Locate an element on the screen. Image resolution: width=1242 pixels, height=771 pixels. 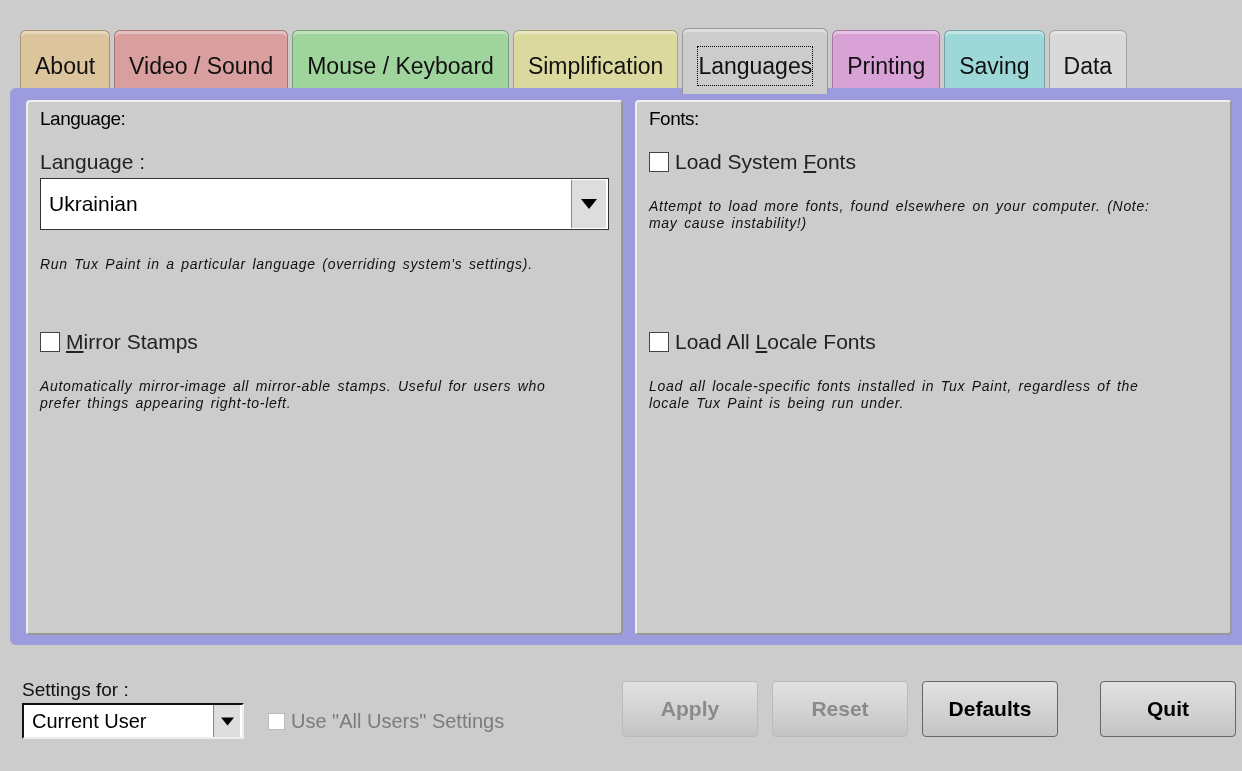
tab: Video / Sound is located at coordinates (201, 59).